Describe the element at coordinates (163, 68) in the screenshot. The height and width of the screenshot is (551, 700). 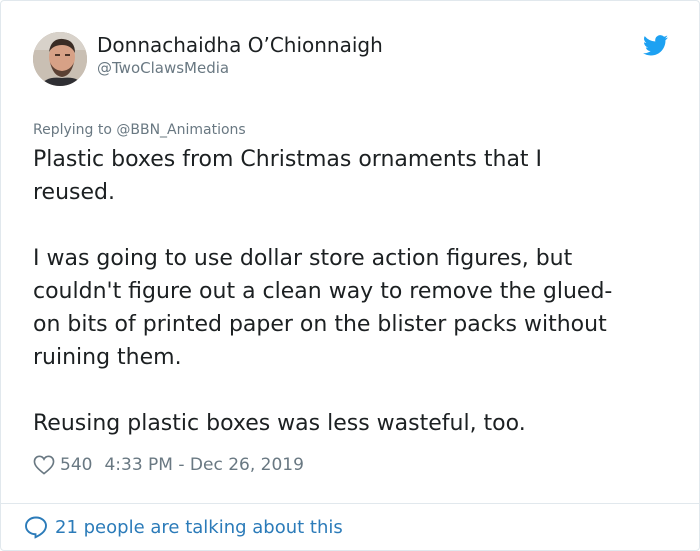
I see `author-handle: @TwoClawsMedia` at that location.